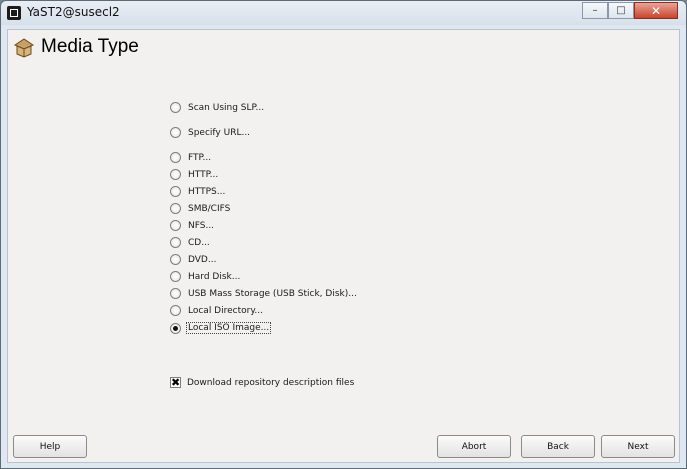 Image resolution: width=687 pixels, height=469 pixels. Describe the element at coordinates (271, 382) in the screenshot. I see `download-description-label: Download repository description files` at that location.